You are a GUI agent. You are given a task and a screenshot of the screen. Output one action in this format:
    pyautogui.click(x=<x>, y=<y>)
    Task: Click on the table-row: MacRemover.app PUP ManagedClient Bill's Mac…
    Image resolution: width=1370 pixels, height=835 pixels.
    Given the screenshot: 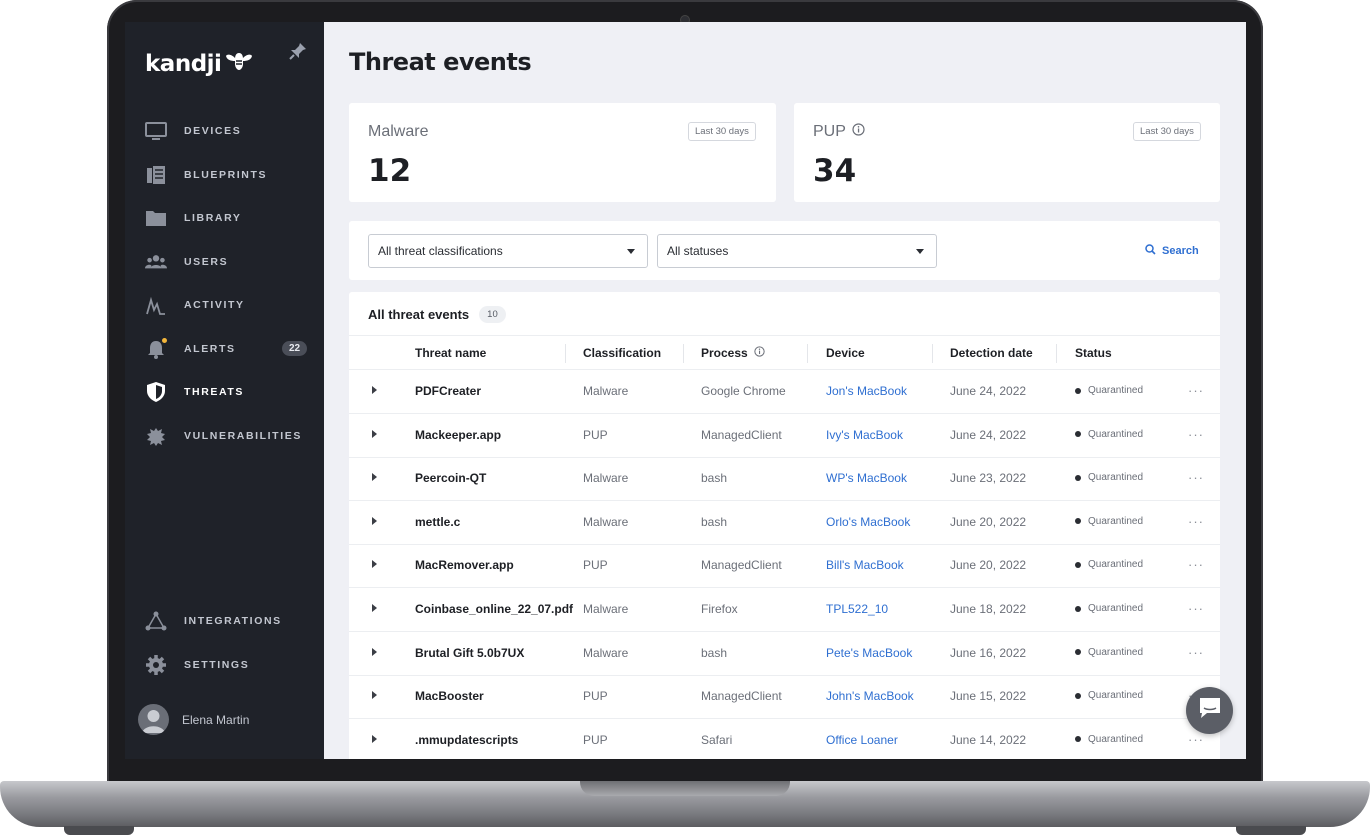 What is the action you would take?
    pyautogui.click(x=784, y=566)
    